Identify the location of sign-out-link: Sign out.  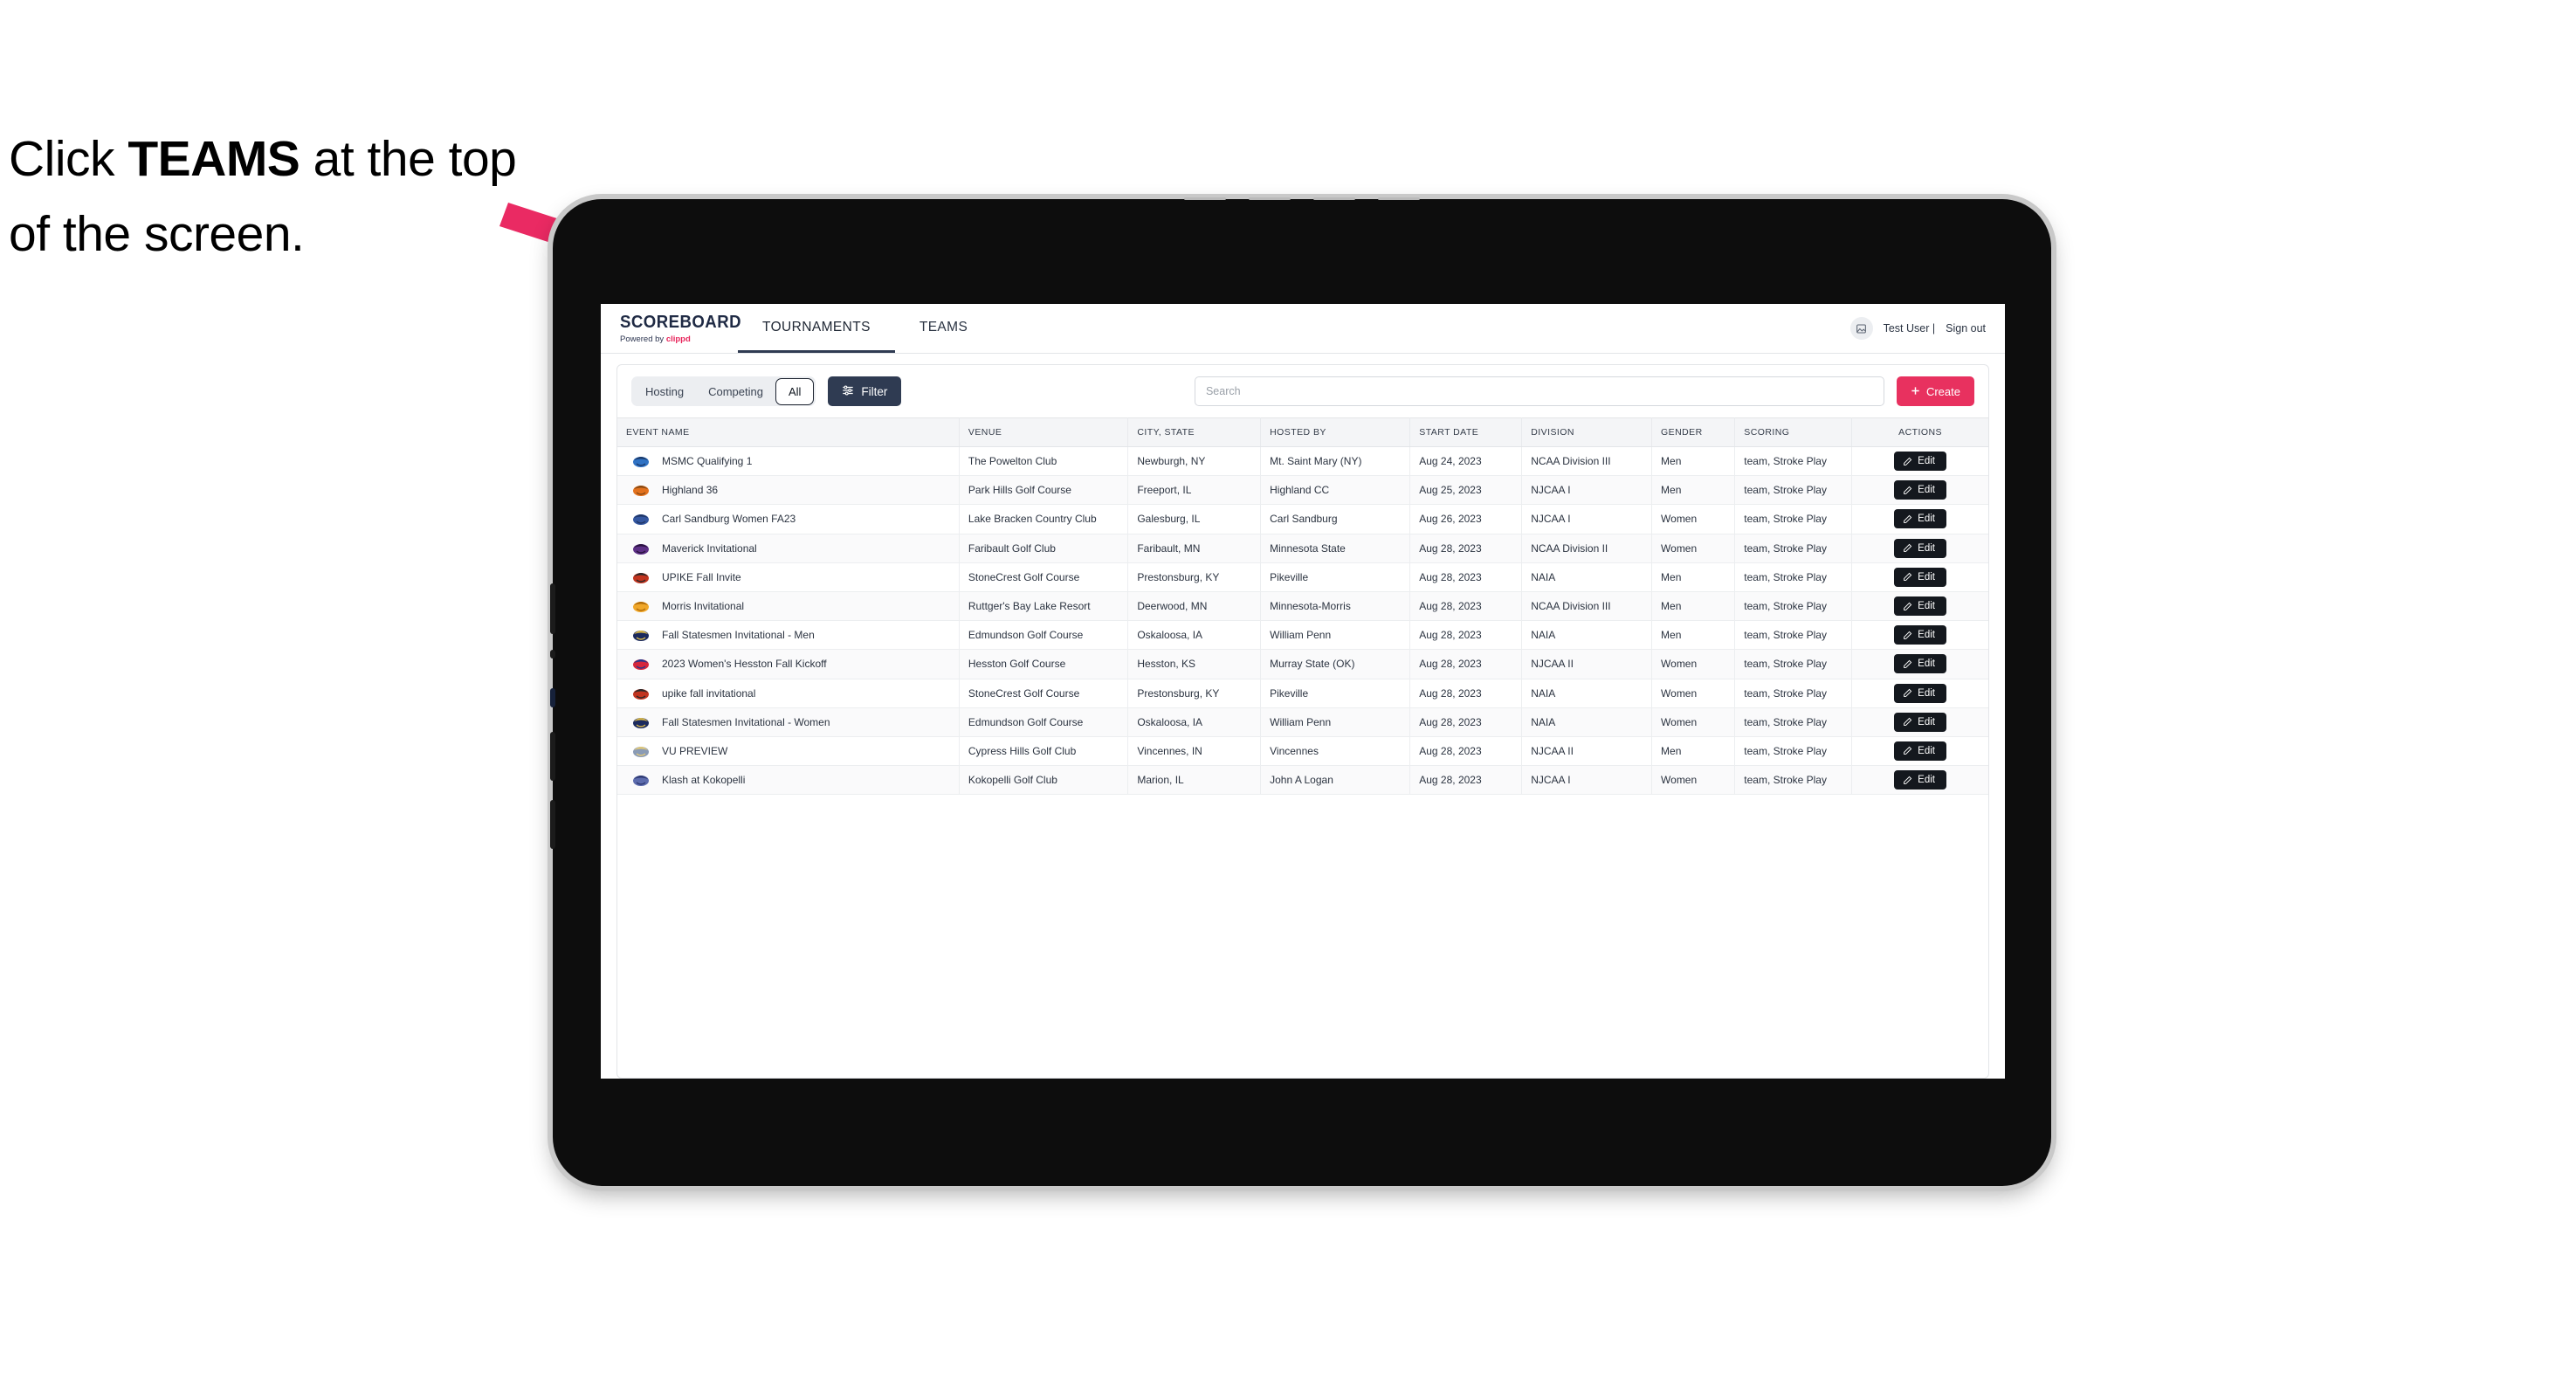
(1966, 328).